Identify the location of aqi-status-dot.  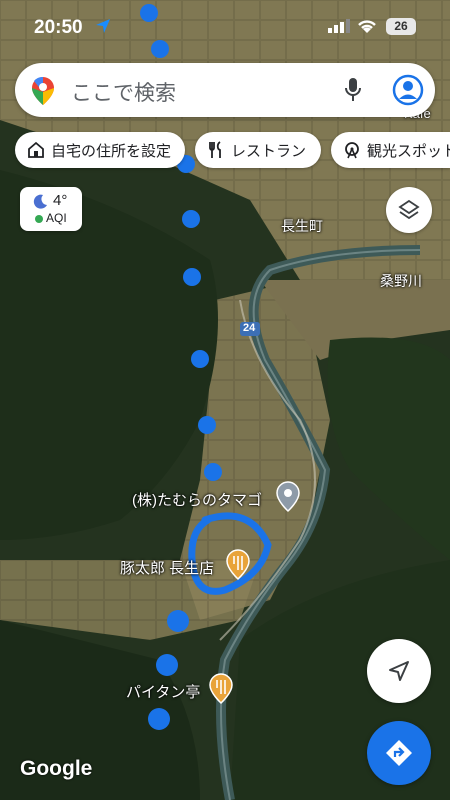
(39, 219).